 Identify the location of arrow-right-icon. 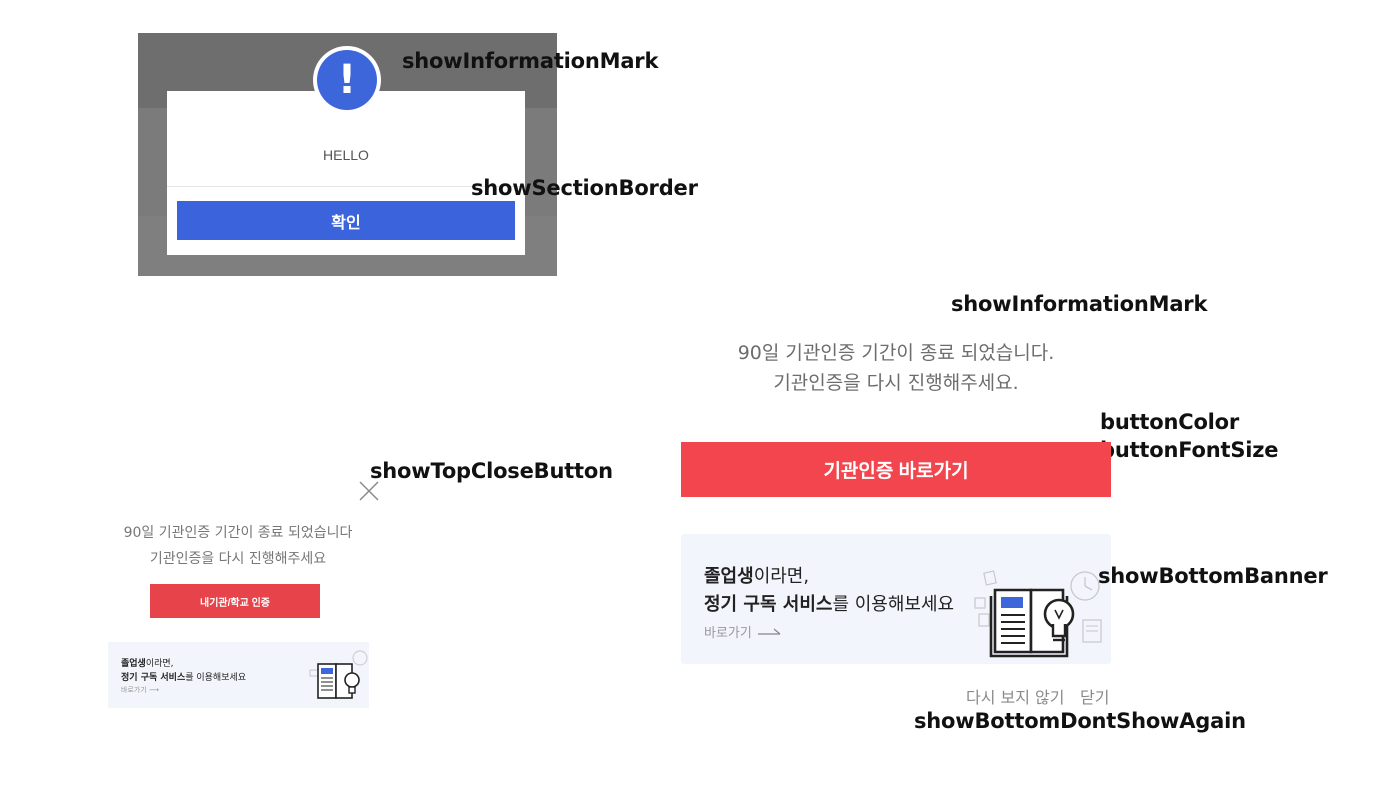
(769, 631).